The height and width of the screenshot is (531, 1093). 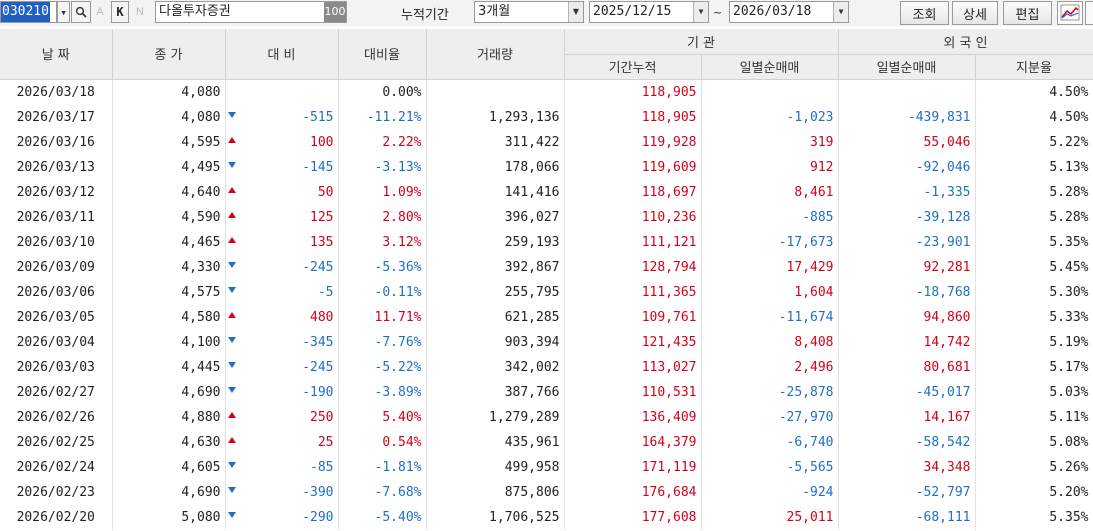 What do you see at coordinates (382, 317) in the screenshot?
I see `cell-change-rate: 11.71%` at bounding box center [382, 317].